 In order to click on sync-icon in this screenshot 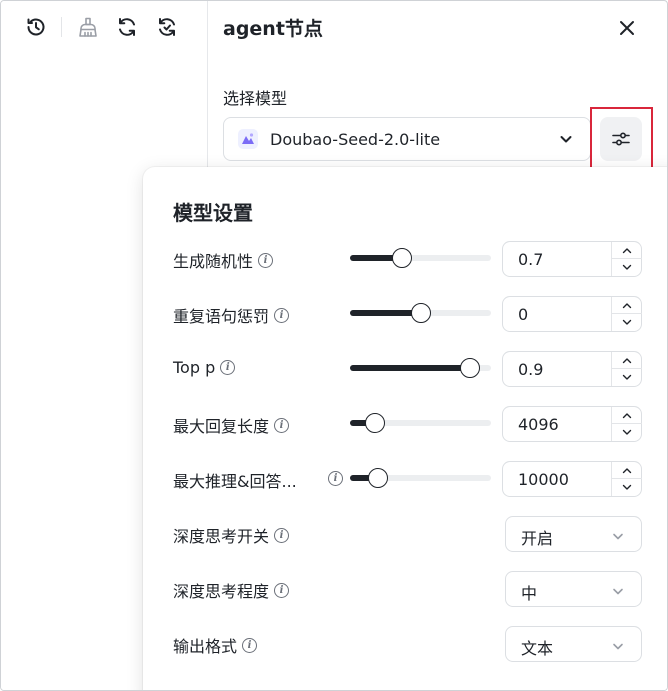, I will do `click(167, 27)`.